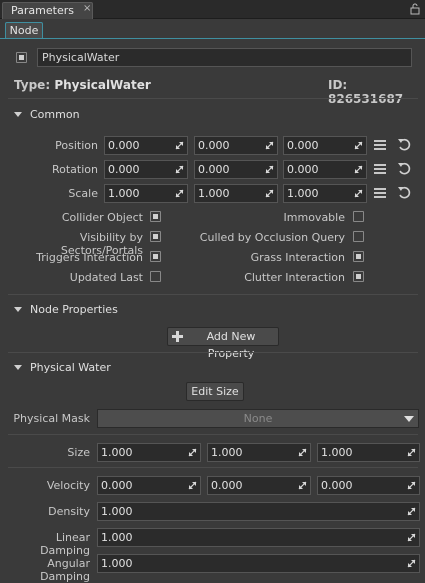 This screenshot has width=425, height=583. What do you see at coordinates (236, 145) in the screenshot?
I see `position-y-field: 0.000` at bounding box center [236, 145].